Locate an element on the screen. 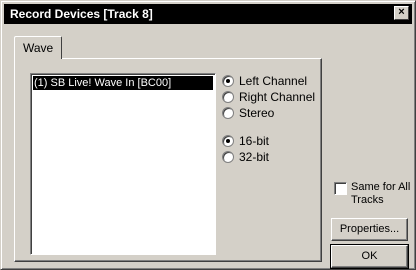 This screenshot has height=270, width=416. radio-label: 16-bit is located at coordinates (254, 141).